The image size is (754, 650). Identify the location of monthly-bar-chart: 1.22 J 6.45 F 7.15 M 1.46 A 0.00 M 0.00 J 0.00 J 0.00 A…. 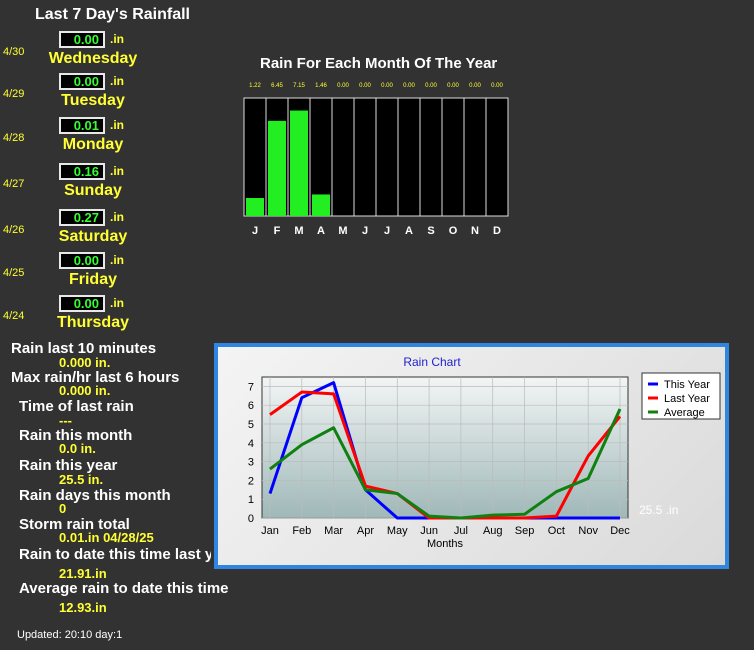
(376, 160).